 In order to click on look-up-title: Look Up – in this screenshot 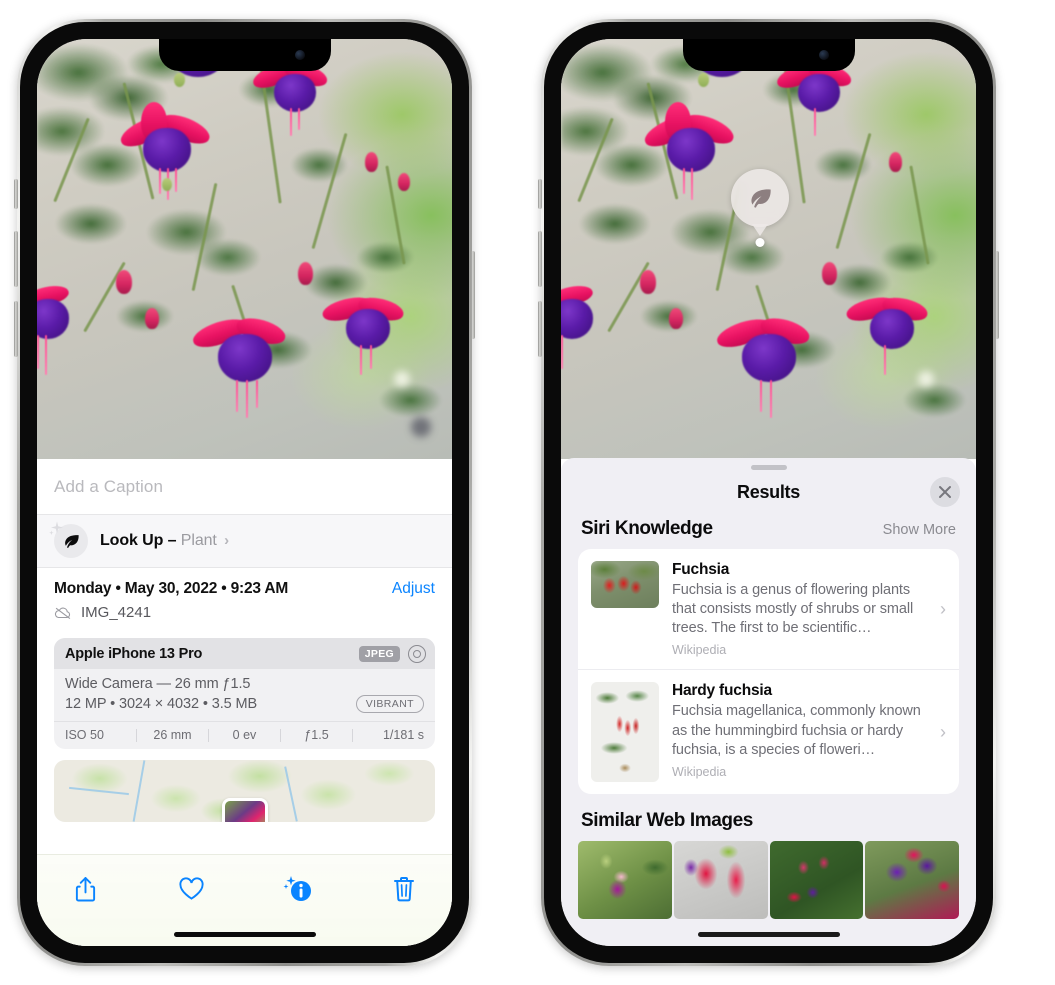, I will do `click(138, 540)`.